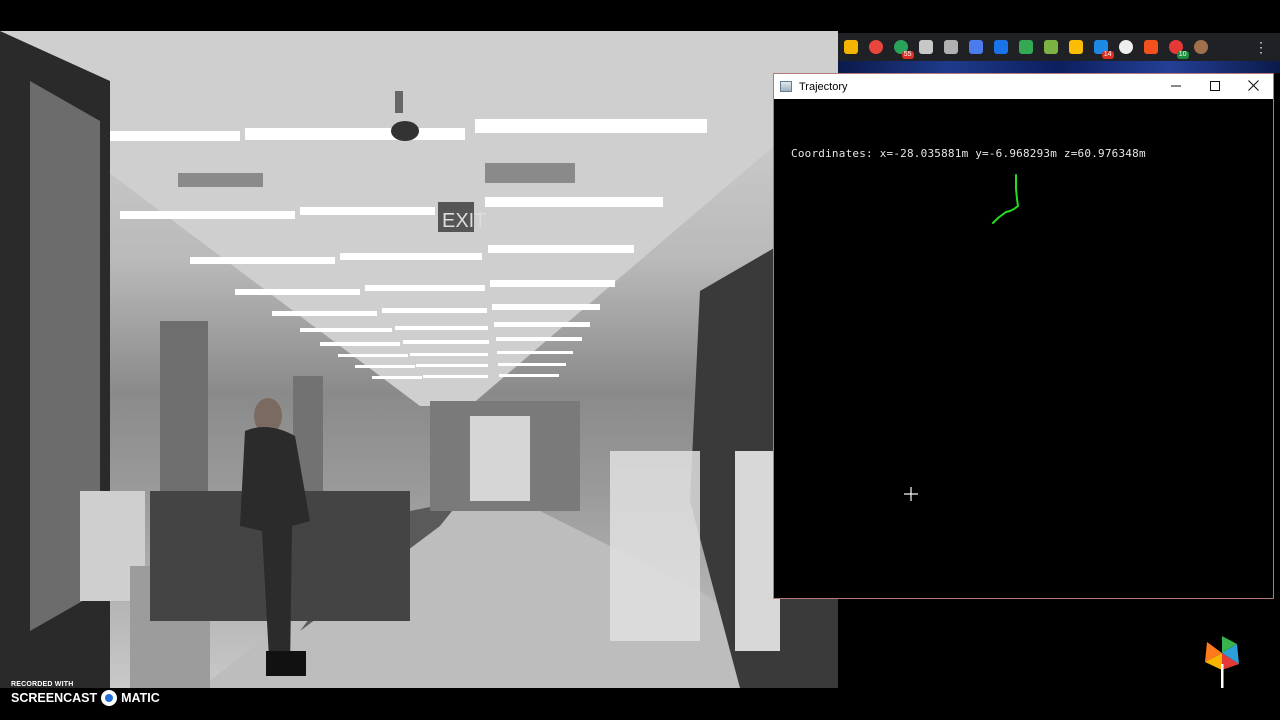 The height and width of the screenshot is (720, 1280). Describe the element at coordinates (1059, 47) in the screenshot. I see `browser-extension-toolbar: 55 14 10 ⋮` at that location.